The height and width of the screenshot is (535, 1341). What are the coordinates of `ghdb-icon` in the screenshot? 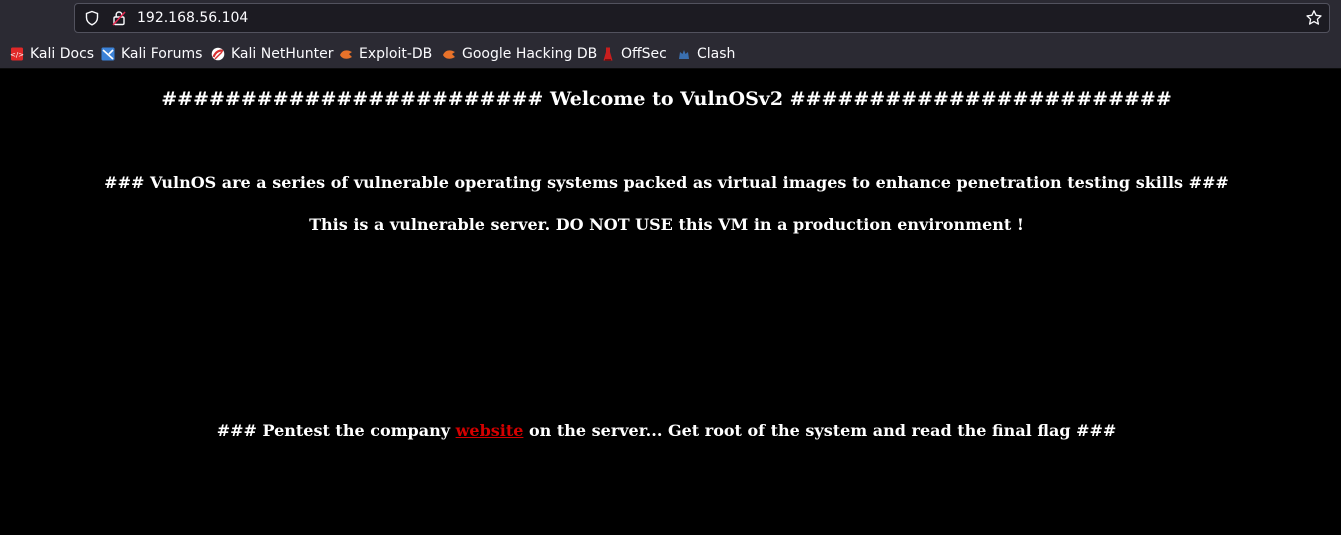 It's located at (449, 54).